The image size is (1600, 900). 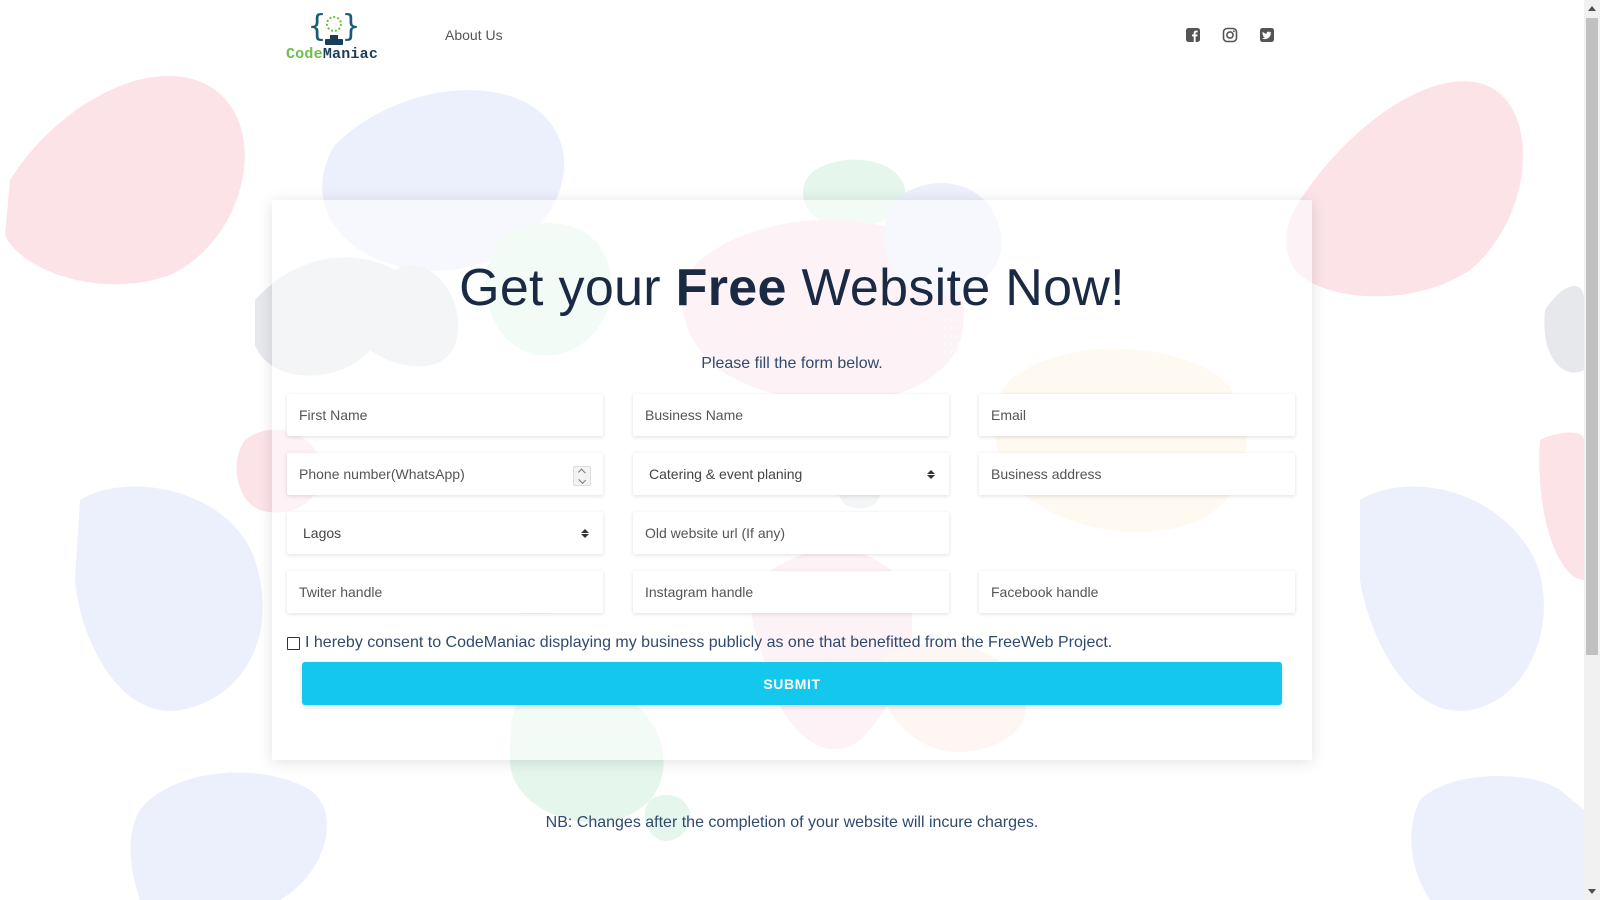 What do you see at coordinates (791, 592) in the screenshot?
I see `instagram-handle-input` at bounding box center [791, 592].